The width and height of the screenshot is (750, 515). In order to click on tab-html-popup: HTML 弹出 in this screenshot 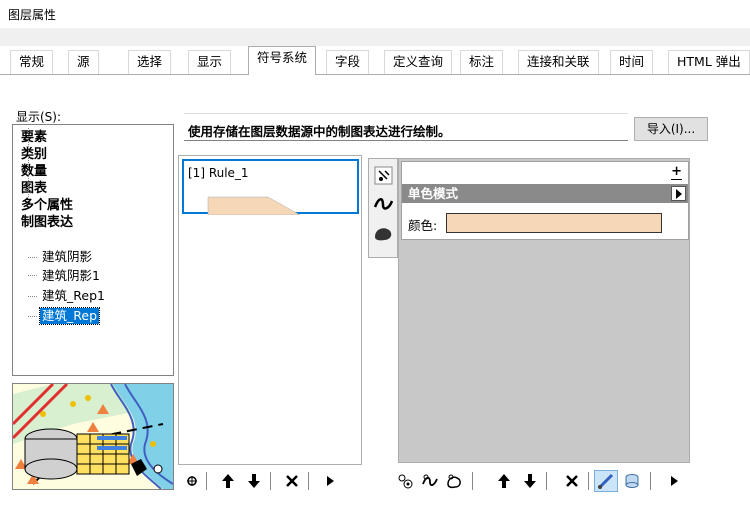, I will do `click(709, 62)`.